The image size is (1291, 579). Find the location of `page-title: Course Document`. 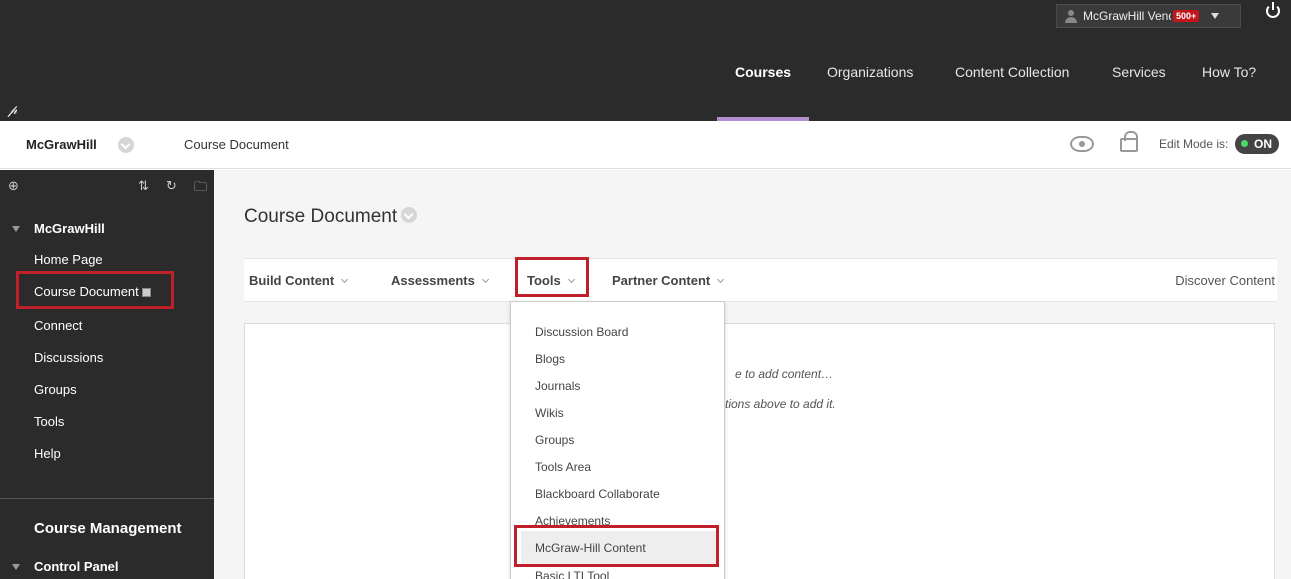

page-title: Course Document is located at coordinates (331, 217).